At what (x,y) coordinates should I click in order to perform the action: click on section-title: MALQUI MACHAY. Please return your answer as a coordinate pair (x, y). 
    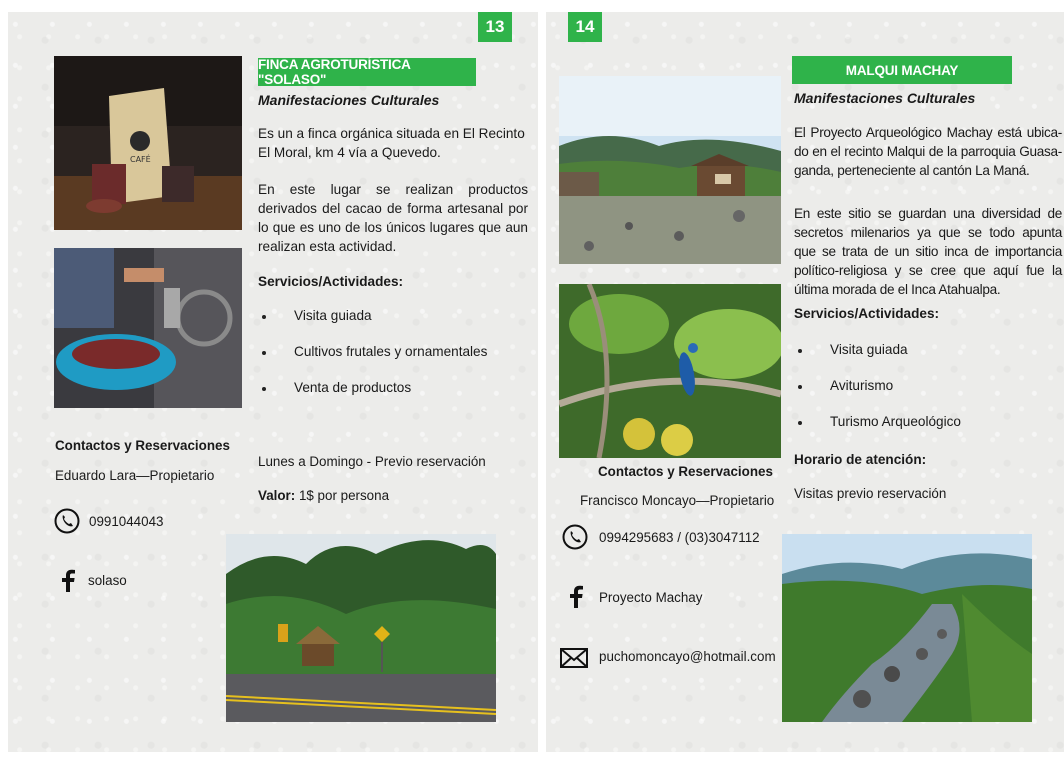
    Looking at the image, I should click on (902, 70).